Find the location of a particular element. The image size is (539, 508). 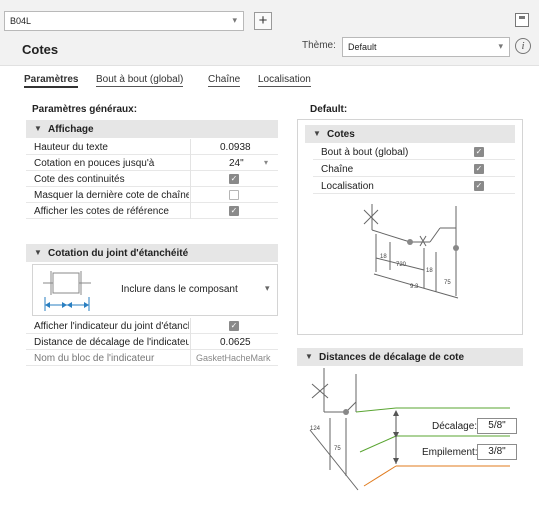

default-heading: Default: is located at coordinates (329, 109).